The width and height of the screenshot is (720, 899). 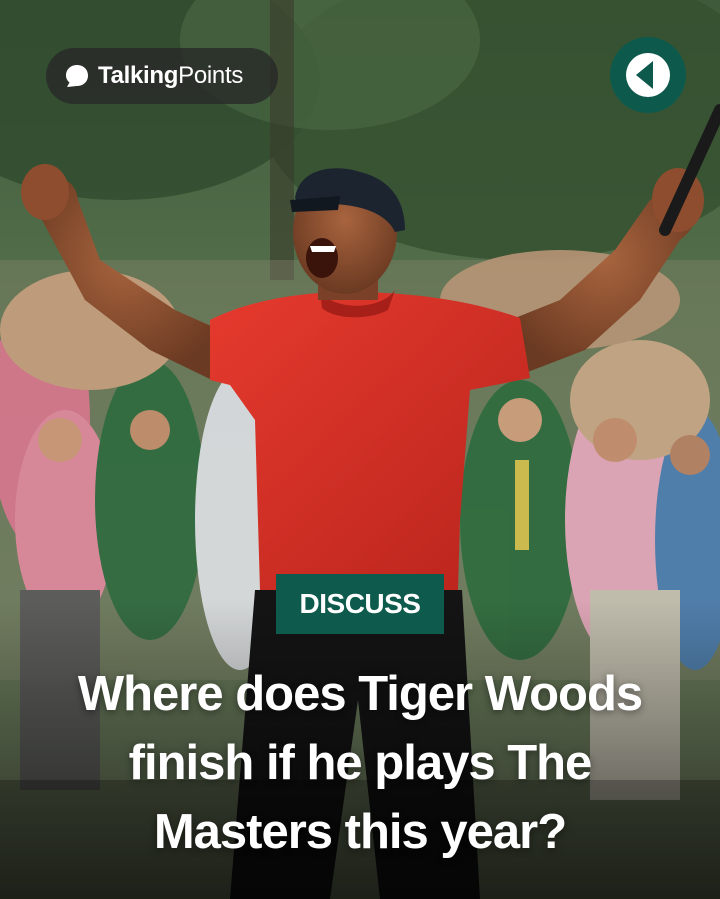 I want to click on discuss-tag: DISCUSS, so click(x=360, y=604).